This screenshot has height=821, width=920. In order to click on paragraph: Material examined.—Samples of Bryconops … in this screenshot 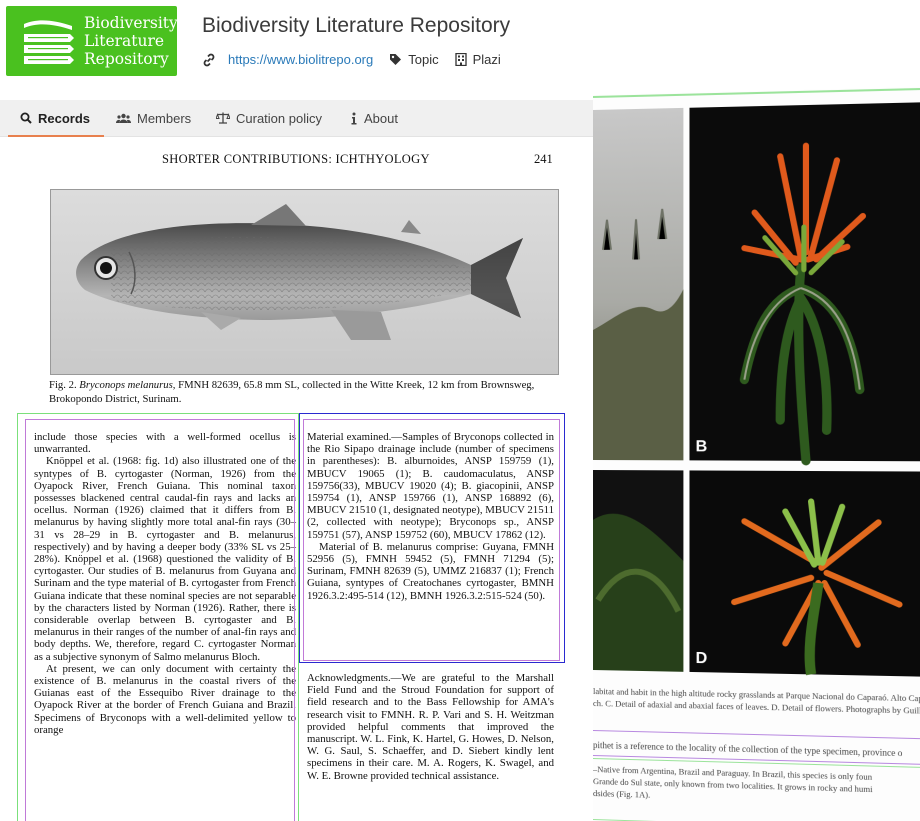, I will do `click(430, 486)`.